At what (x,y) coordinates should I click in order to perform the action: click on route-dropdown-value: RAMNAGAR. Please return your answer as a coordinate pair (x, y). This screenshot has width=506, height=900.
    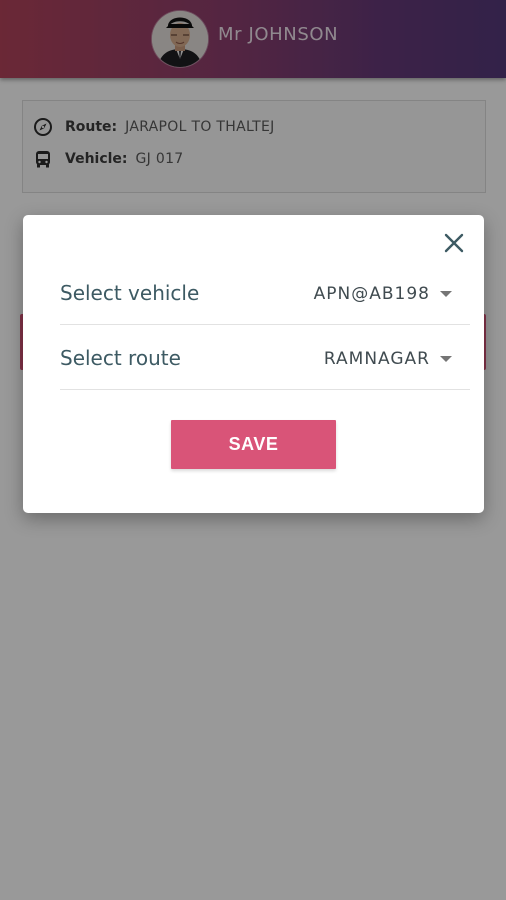
    Looking at the image, I should click on (376, 359).